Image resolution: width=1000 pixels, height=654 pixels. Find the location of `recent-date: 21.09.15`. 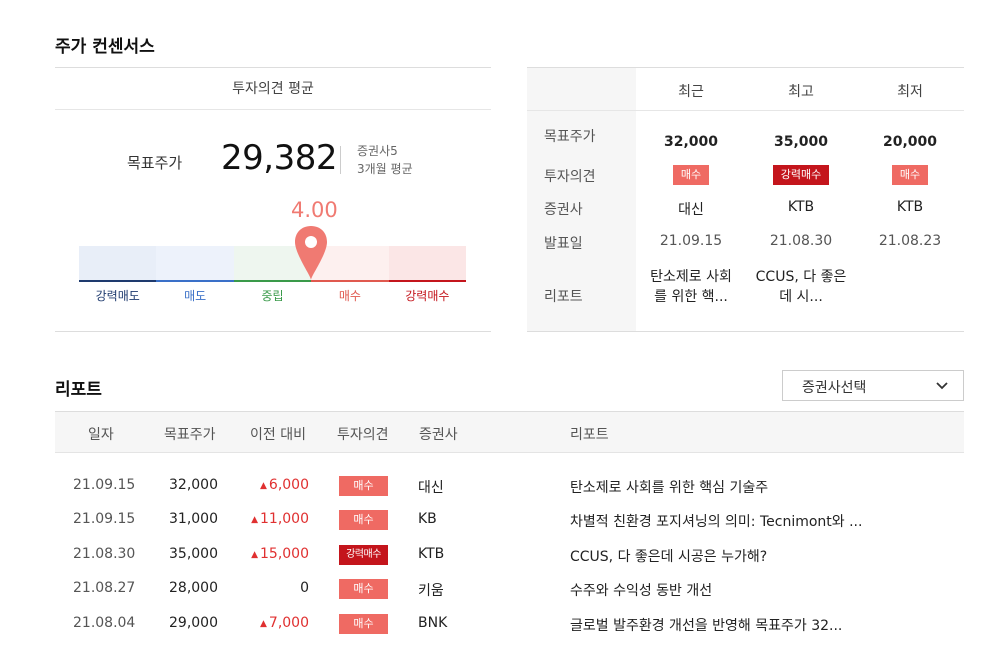

recent-date: 21.09.15 is located at coordinates (691, 241).